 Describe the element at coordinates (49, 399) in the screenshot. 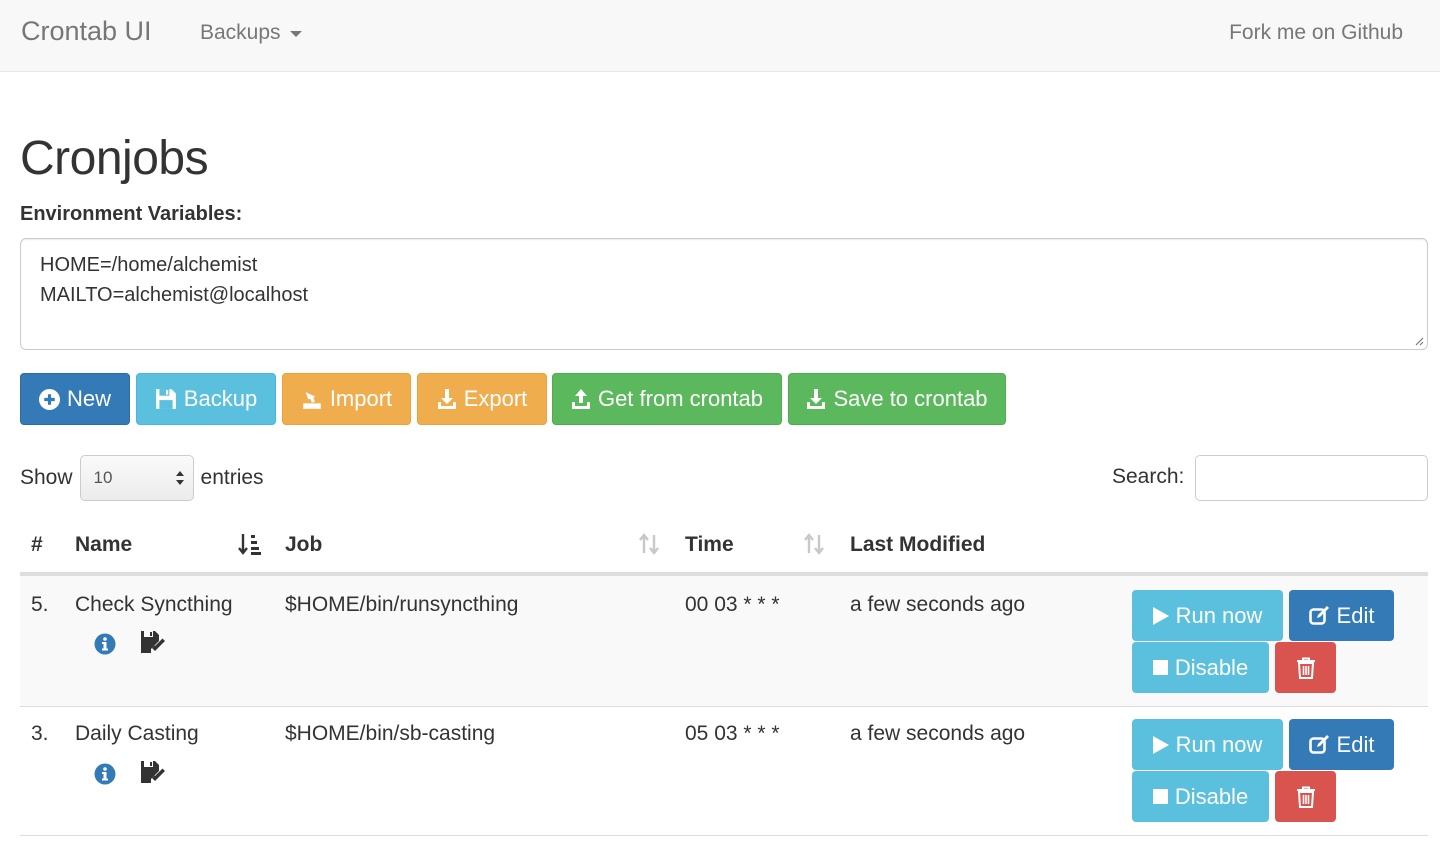

I see `plus-circle-icon` at that location.